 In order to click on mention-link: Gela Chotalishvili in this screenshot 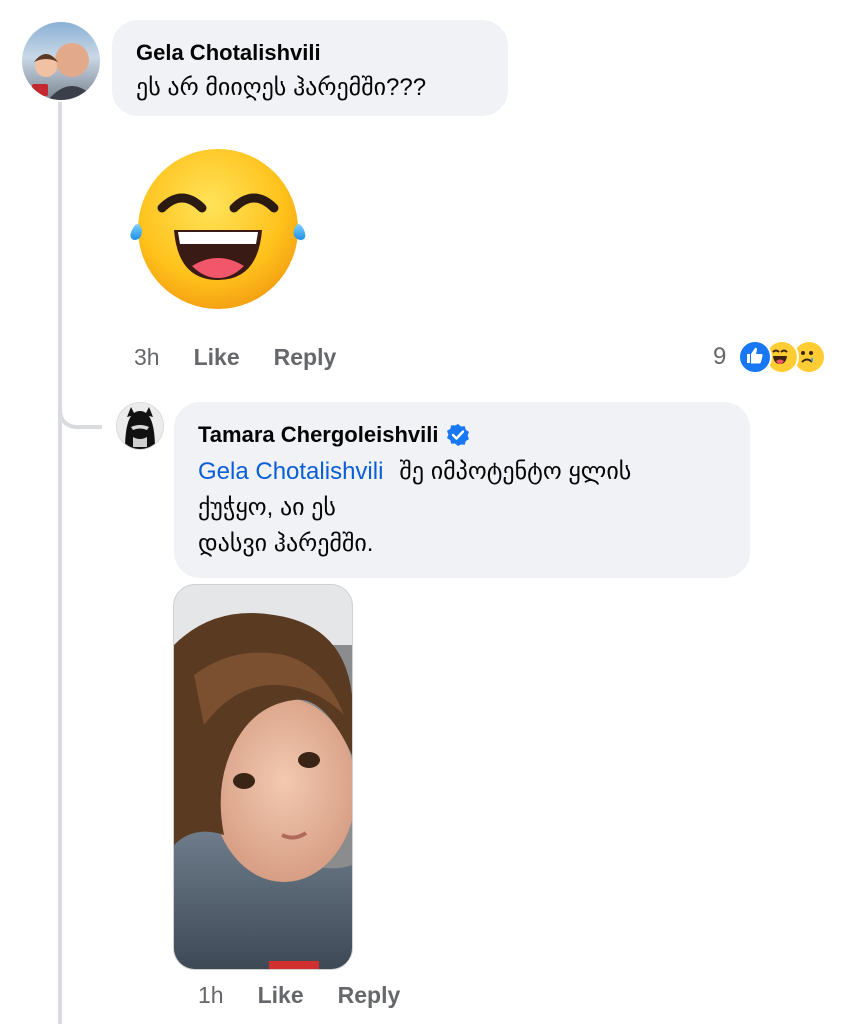, I will do `click(290, 471)`.